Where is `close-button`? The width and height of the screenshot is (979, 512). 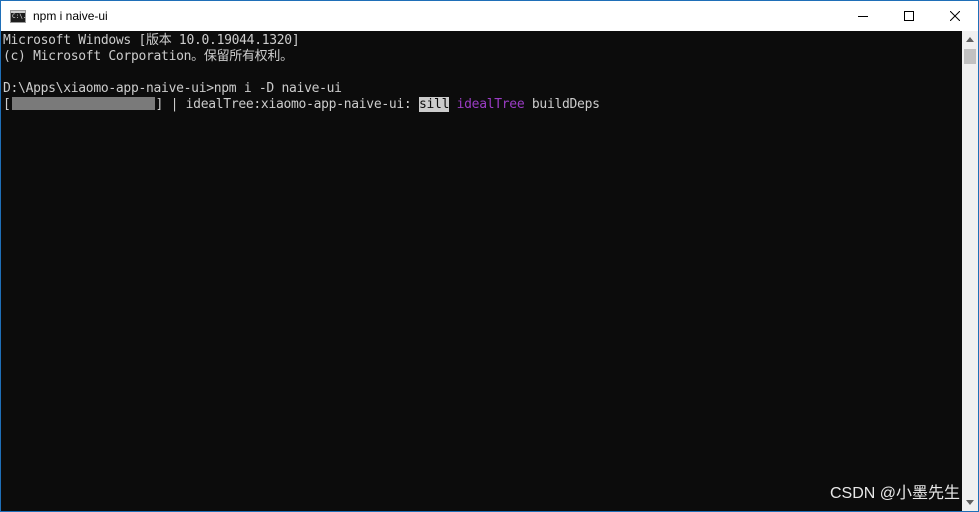
close-button is located at coordinates (955, 16).